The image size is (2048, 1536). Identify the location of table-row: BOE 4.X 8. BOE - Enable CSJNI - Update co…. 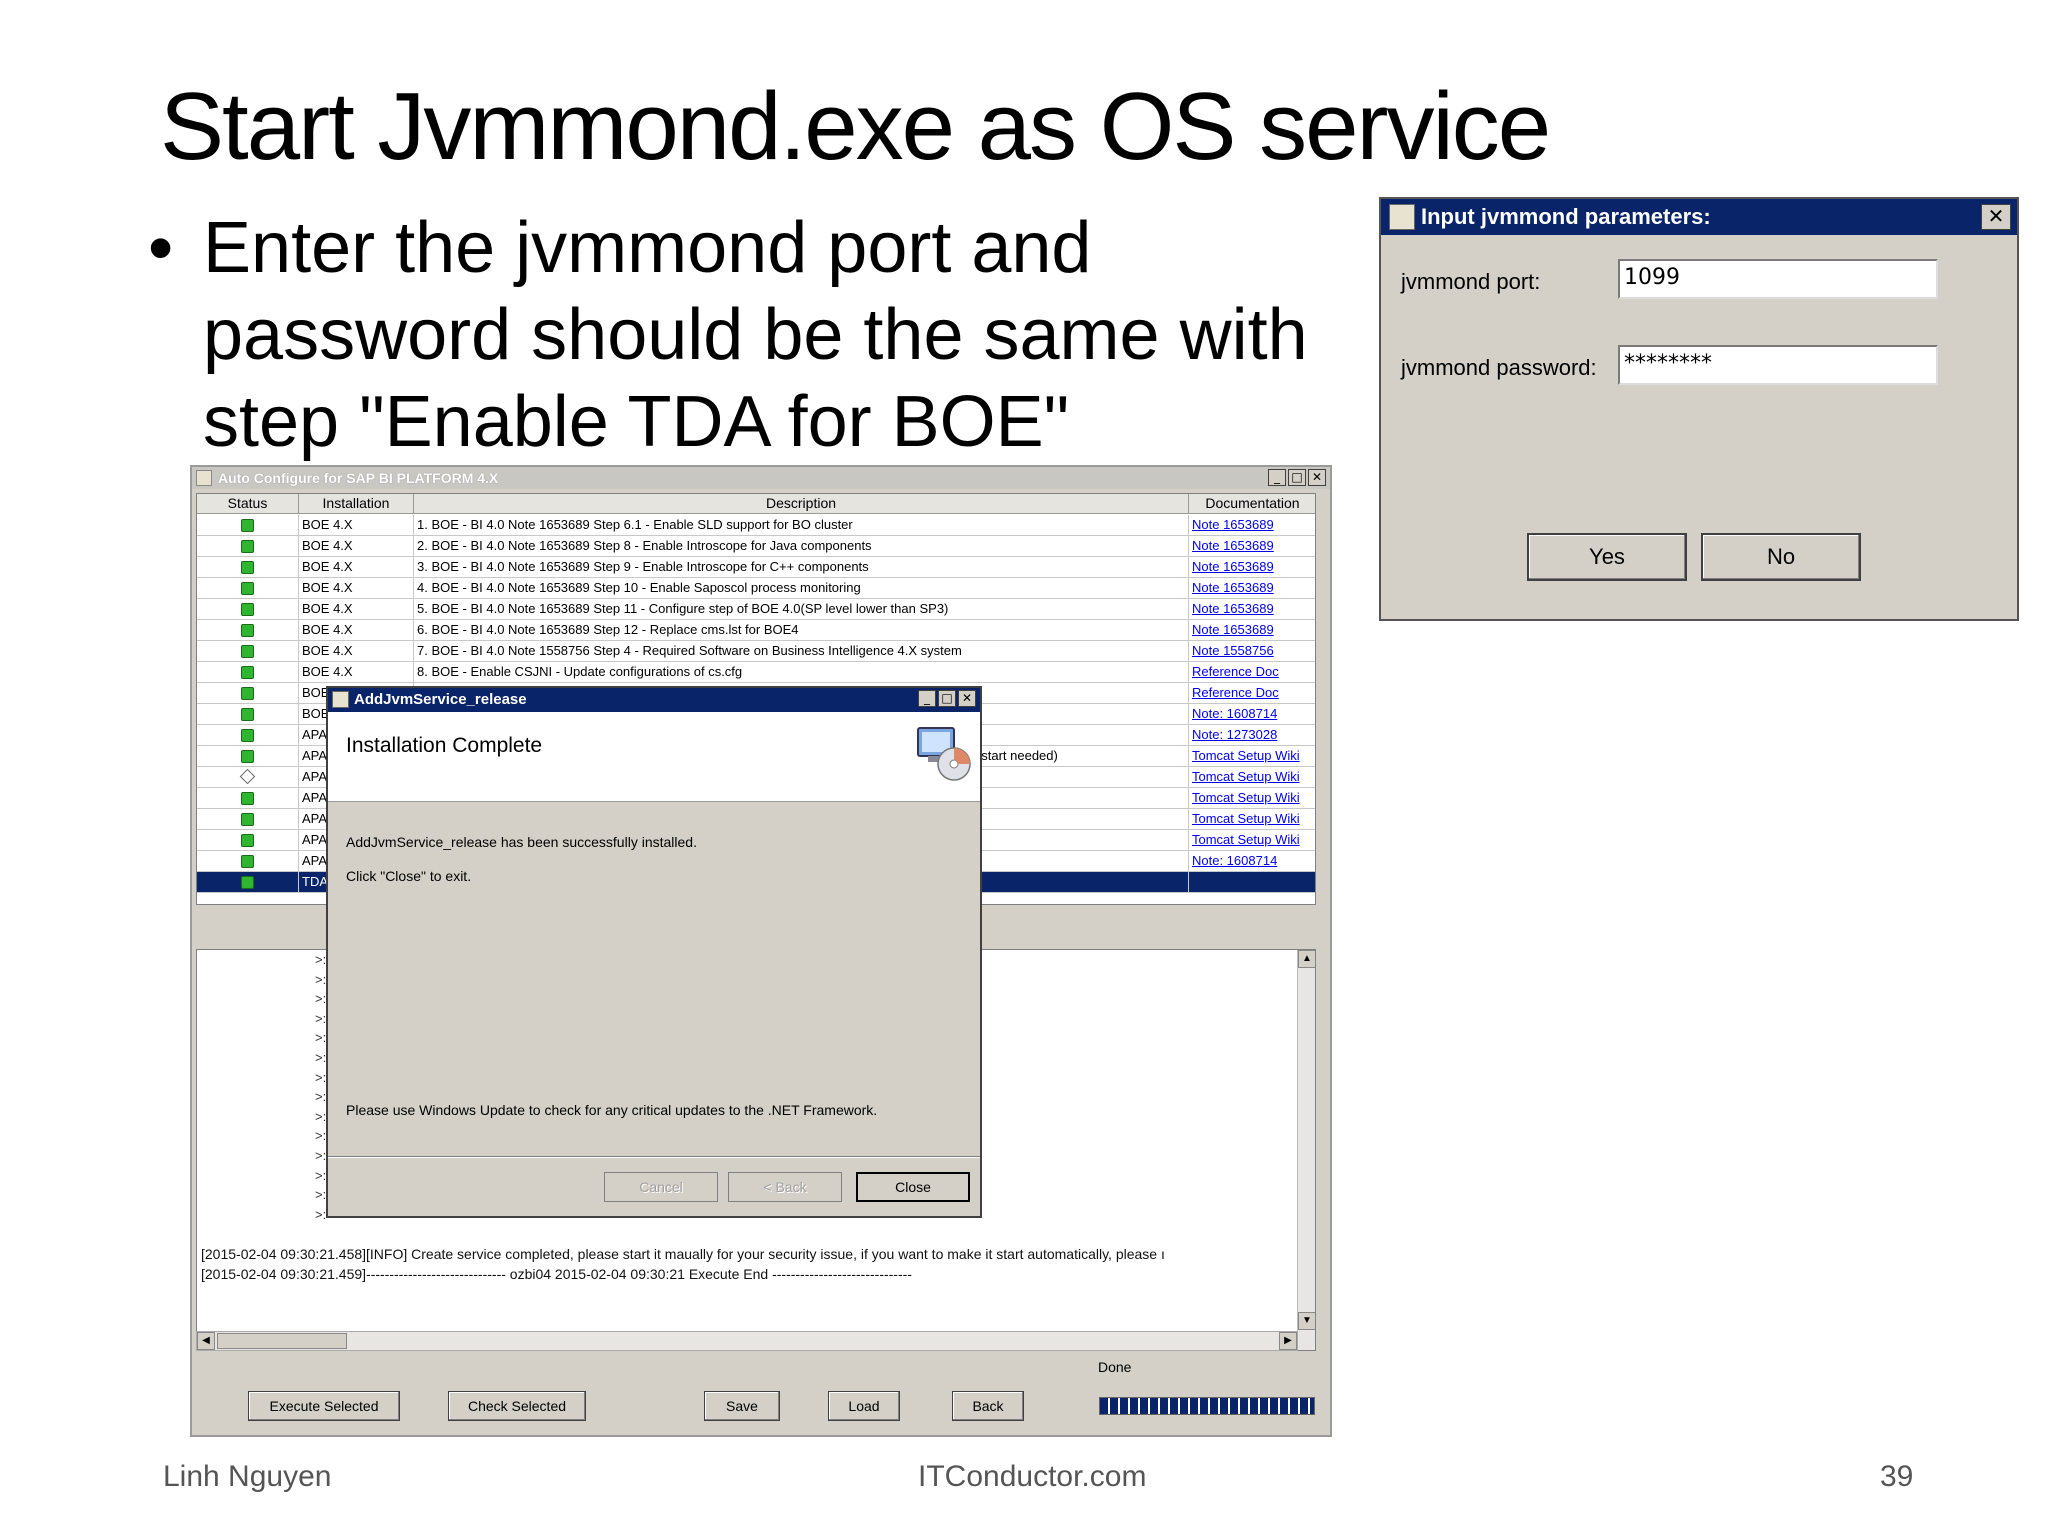
(756, 672).